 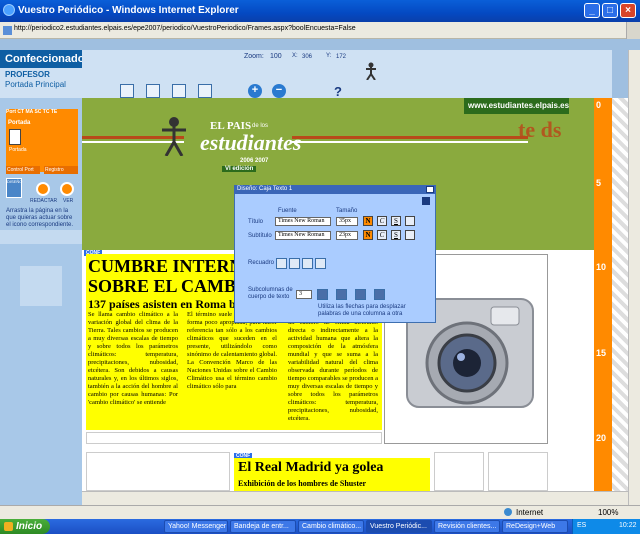 What do you see at coordinates (254, 161) in the screenshot?
I see `banner-years: 2006 2007` at bounding box center [254, 161].